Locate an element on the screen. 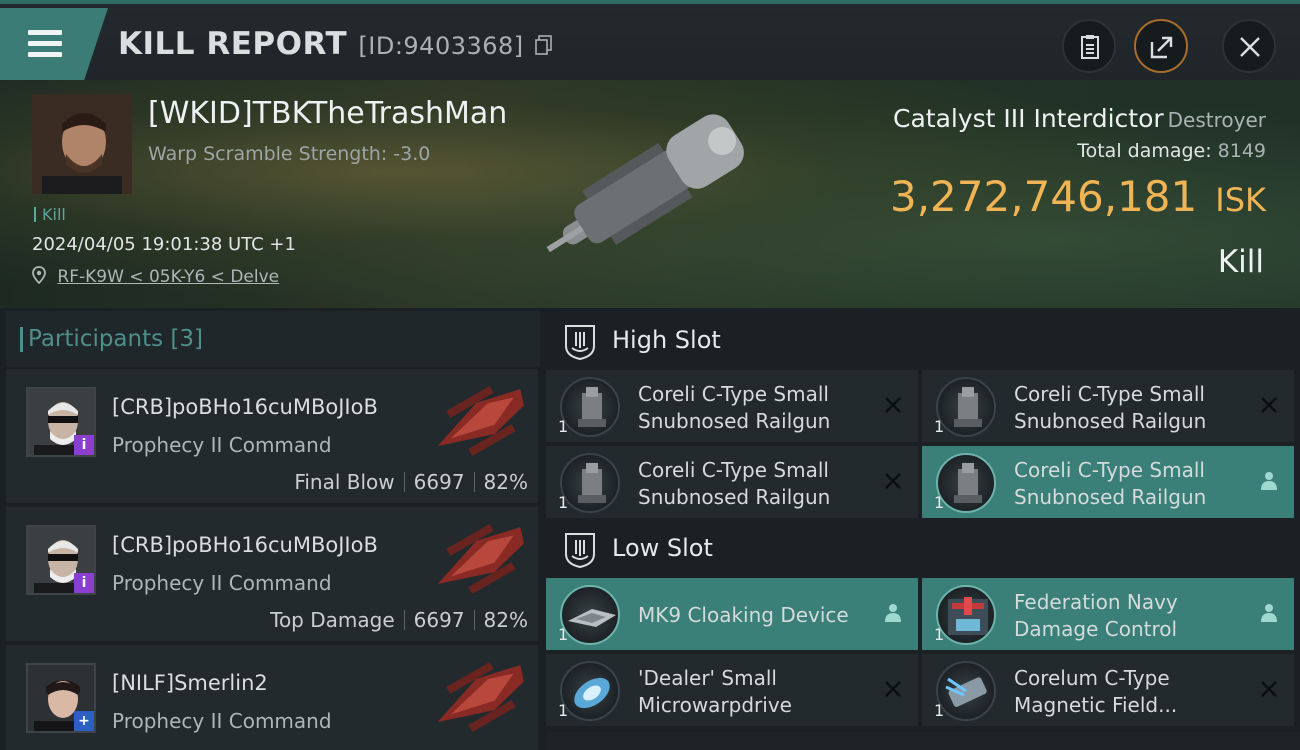 The height and width of the screenshot is (750, 1300). participant-role: Final Blow is located at coordinates (344, 482).